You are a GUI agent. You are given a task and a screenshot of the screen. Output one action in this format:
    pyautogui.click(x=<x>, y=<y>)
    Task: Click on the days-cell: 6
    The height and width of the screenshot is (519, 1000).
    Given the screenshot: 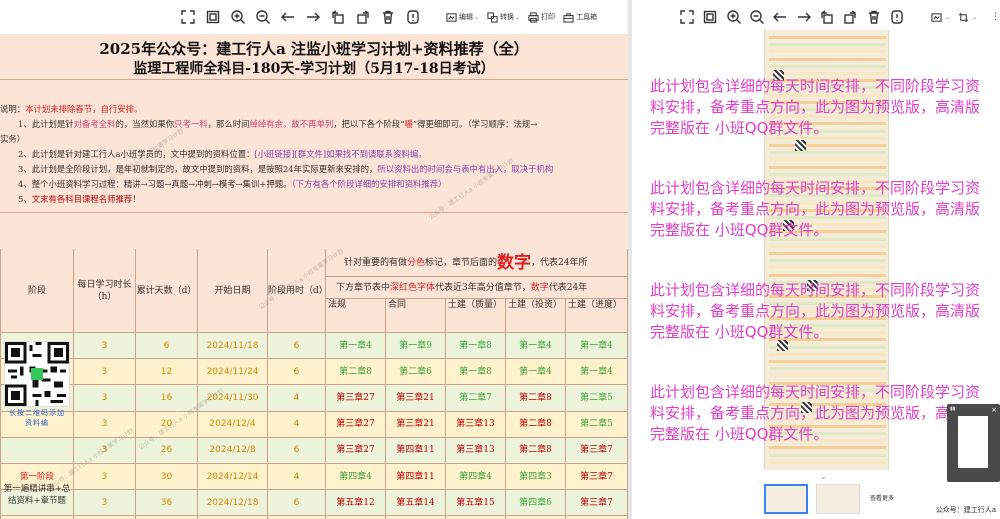 What is the action you would take?
    pyautogui.click(x=167, y=346)
    